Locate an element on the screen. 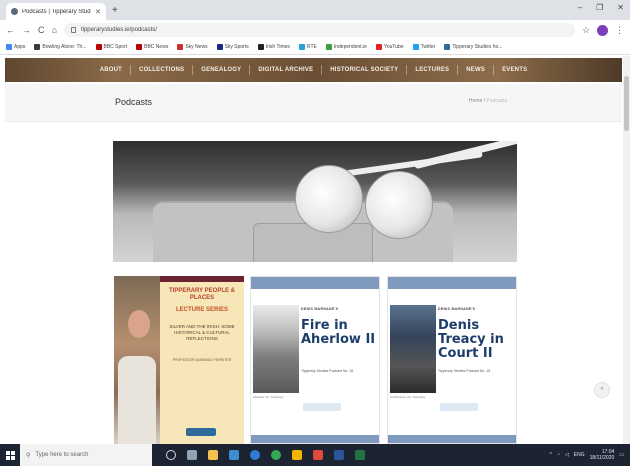 The height and width of the screenshot is (466, 630). lecture-speaker: PROFESSOR DIARMAID FERRITER is located at coordinates (202, 360).